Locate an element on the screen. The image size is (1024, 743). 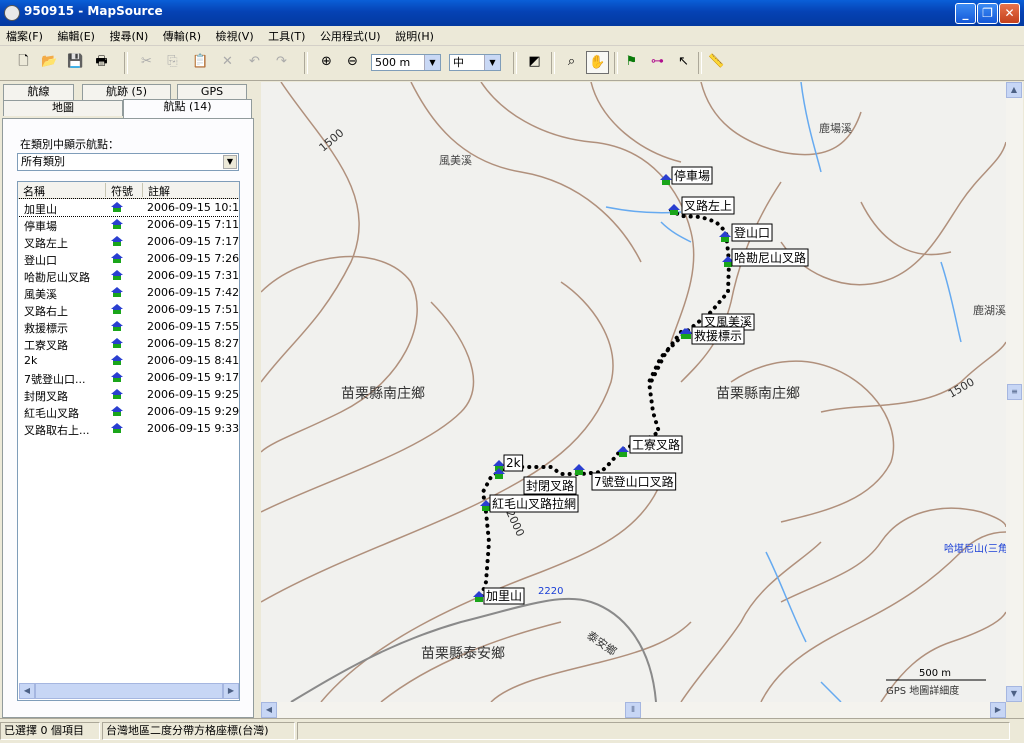
scroll-up-icon: ▲ is located at coordinates (1014, 90).